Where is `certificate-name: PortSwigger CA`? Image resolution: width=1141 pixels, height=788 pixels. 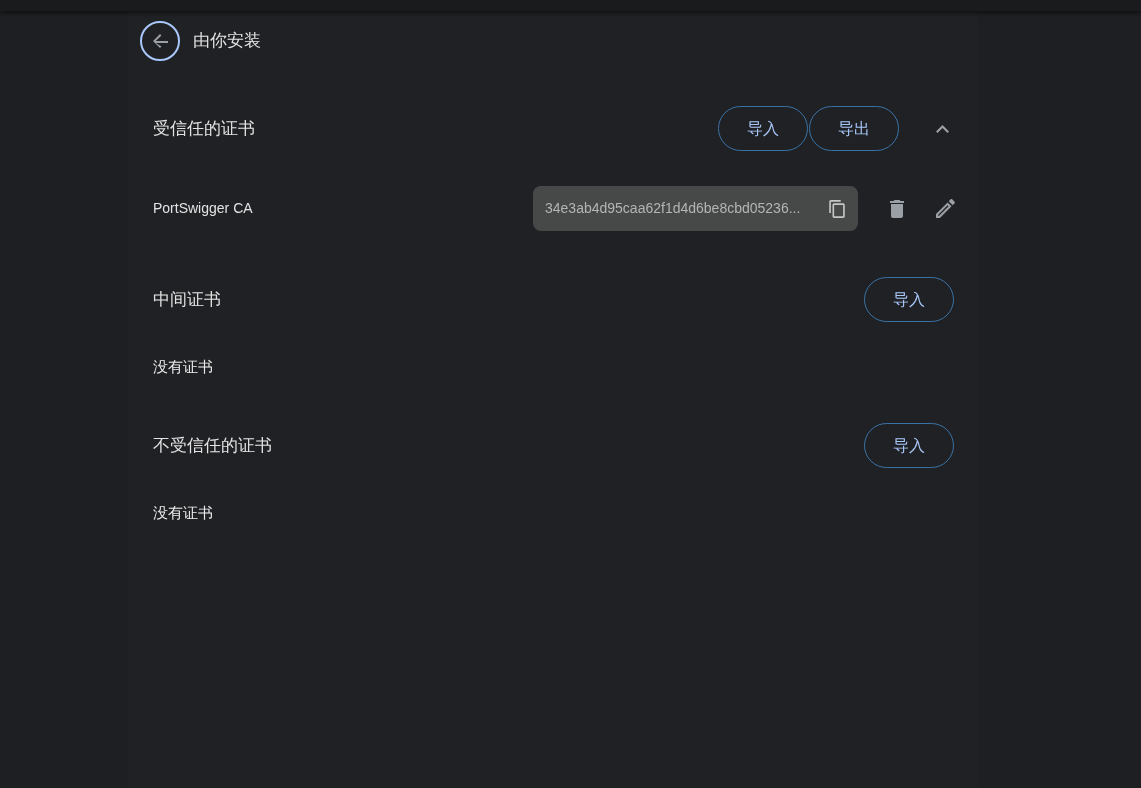
certificate-name: PortSwigger CA is located at coordinates (203, 208).